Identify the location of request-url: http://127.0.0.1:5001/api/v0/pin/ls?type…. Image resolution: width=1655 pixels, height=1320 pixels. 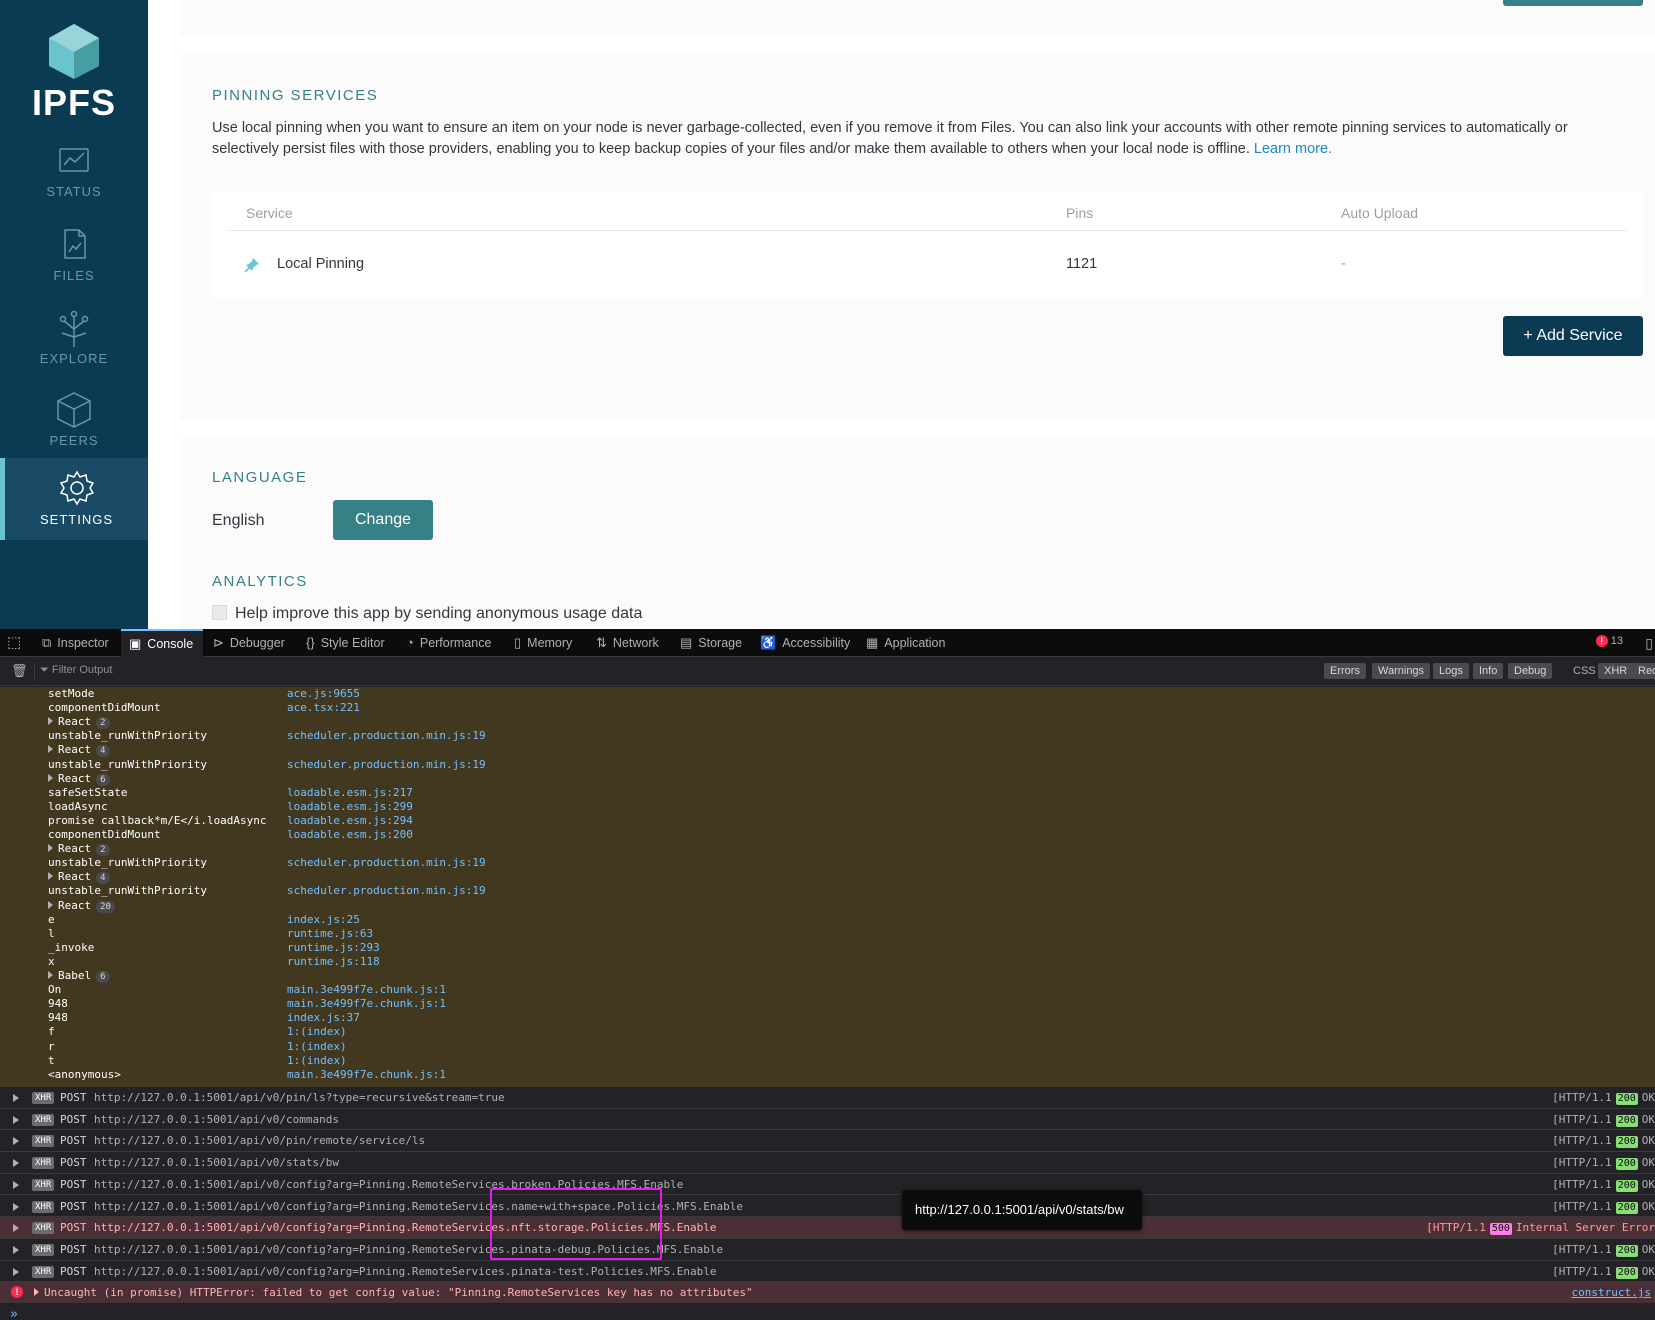
(299, 1097).